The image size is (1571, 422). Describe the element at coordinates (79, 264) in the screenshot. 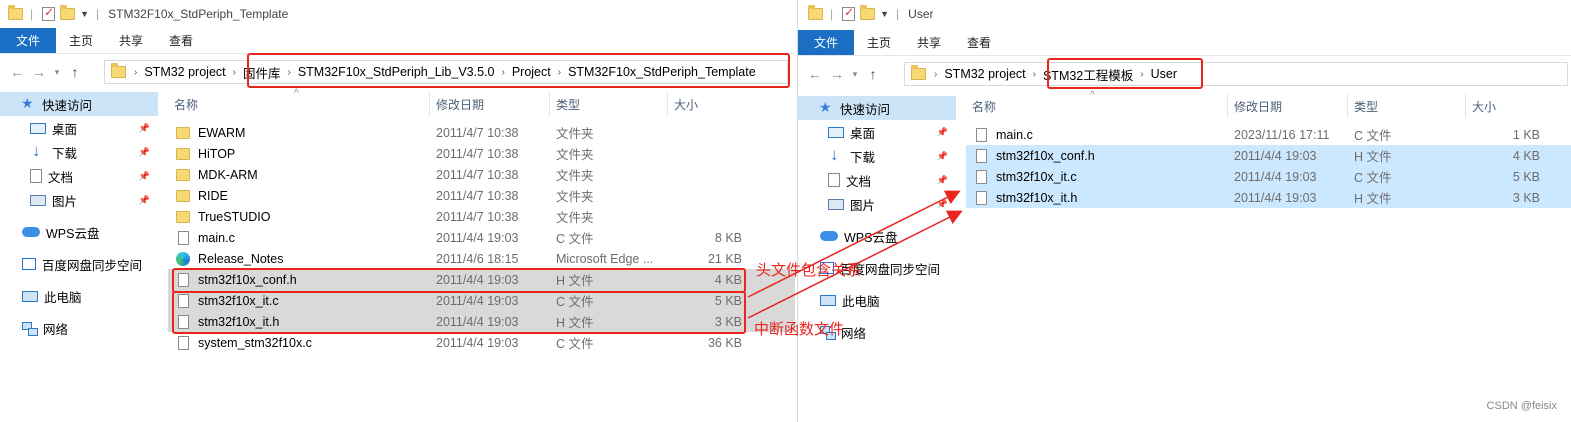

I see `sidebar-item: 百度网盘同步空间` at that location.